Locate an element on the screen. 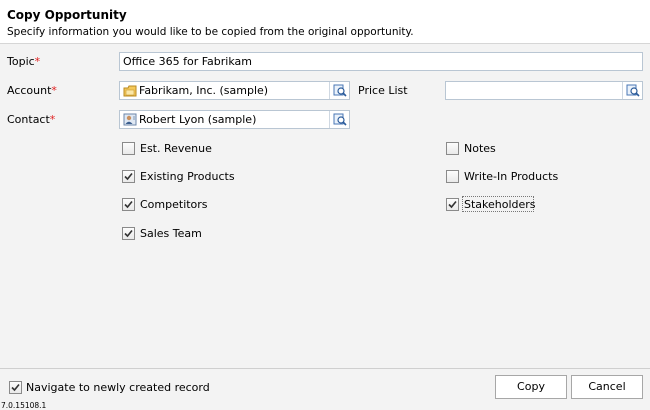 This screenshot has width=650, height=410. contact-lookup-button is located at coordinates (339, 119).